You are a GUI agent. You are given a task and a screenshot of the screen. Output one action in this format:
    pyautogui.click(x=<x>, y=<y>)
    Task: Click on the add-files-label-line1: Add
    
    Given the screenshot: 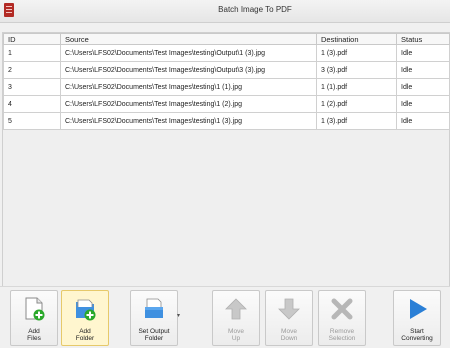 What is the action you would take?
    pyautogui.click(x=34, y=331)
    